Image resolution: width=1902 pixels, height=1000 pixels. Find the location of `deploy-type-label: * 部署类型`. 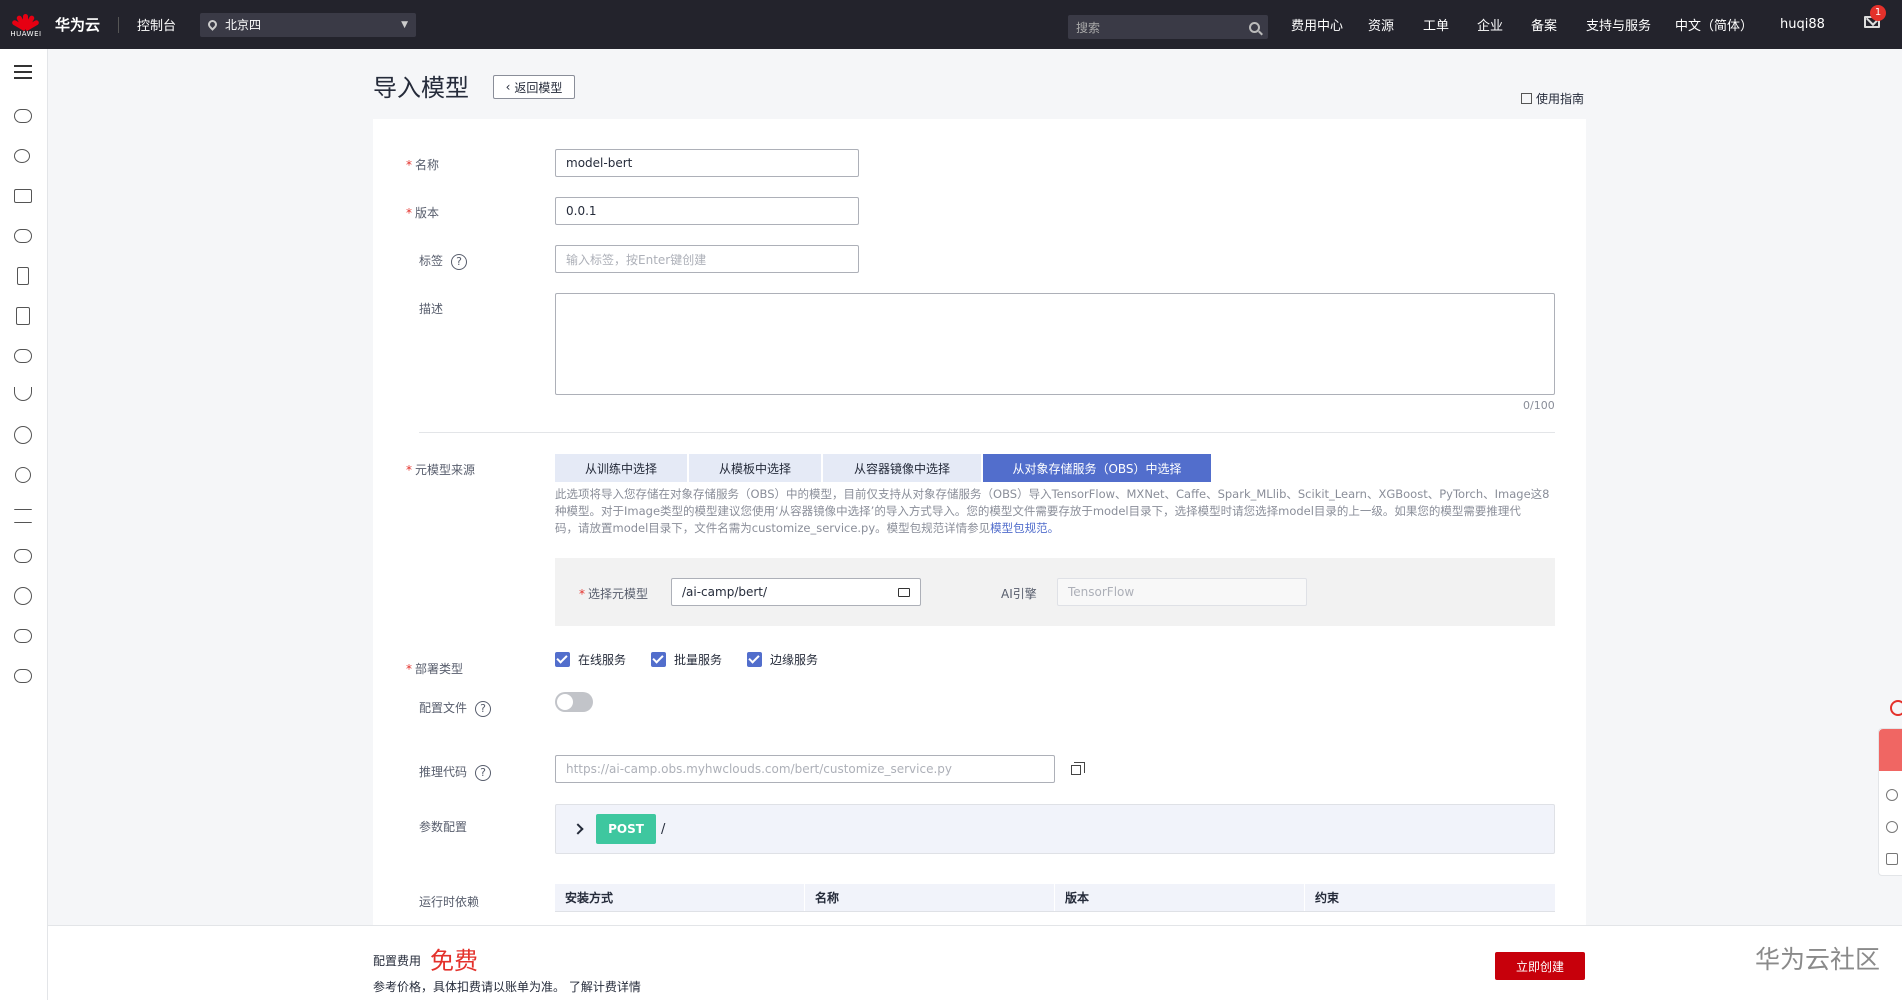

deploy-type-label: * 部署类型 is located at coordinates (435, 669).